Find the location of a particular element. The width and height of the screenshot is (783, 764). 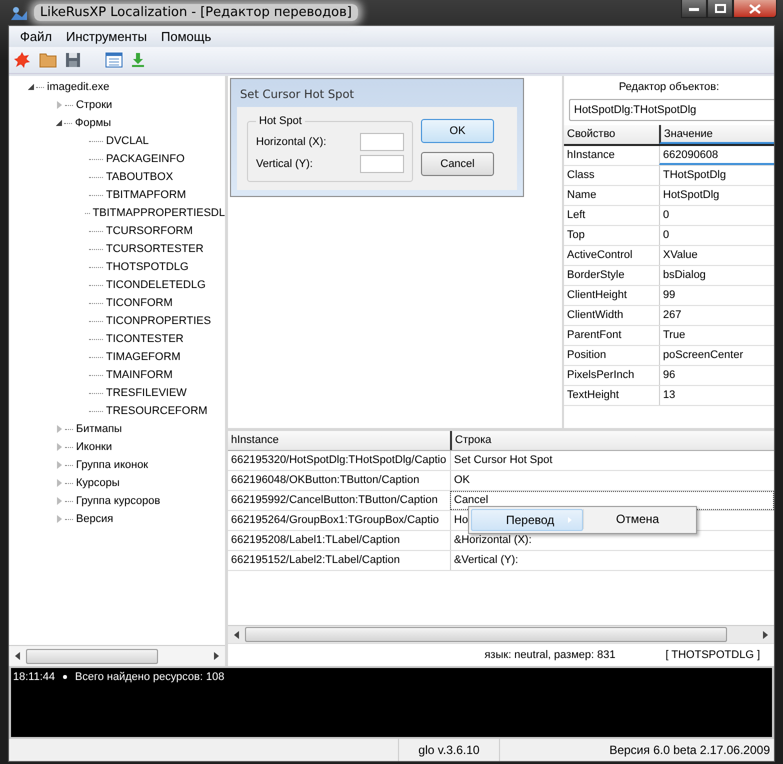

tree-item: Строки is located at coordinates (94, 105).